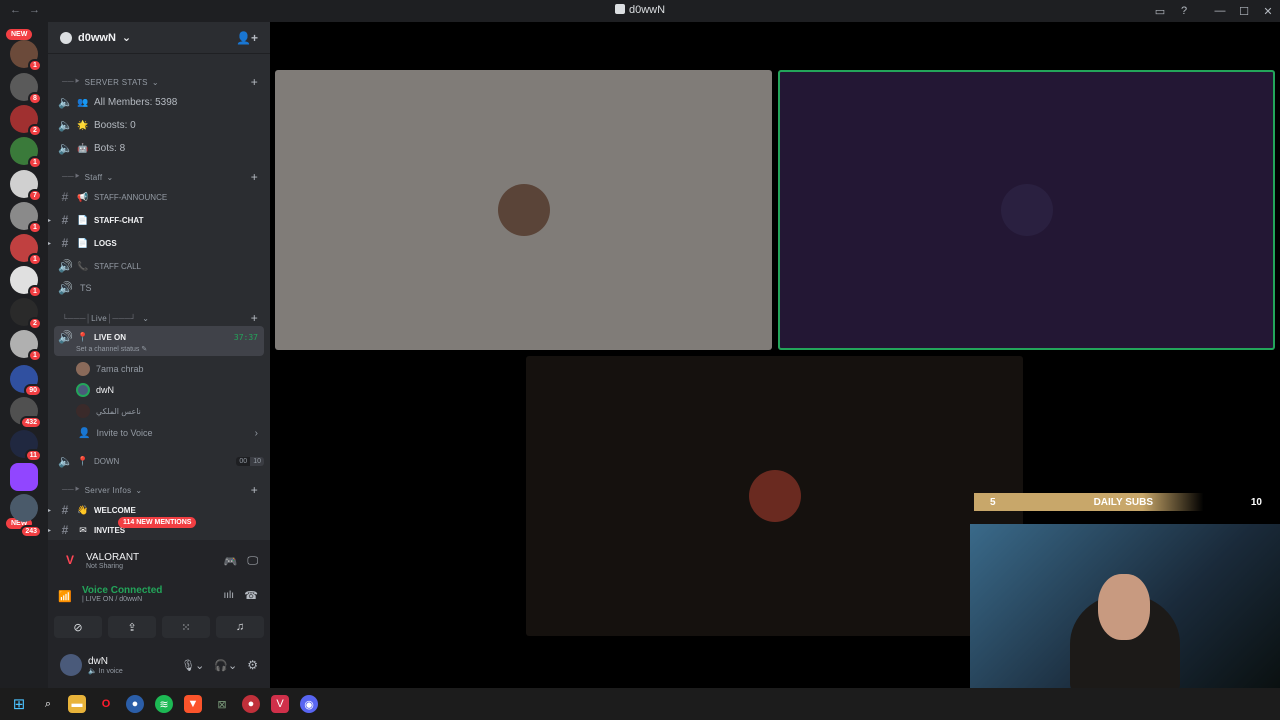 The width and height of the screenshot is (1280, 720). I want to click on user-name: 7ama chrab, so click(120, 369).